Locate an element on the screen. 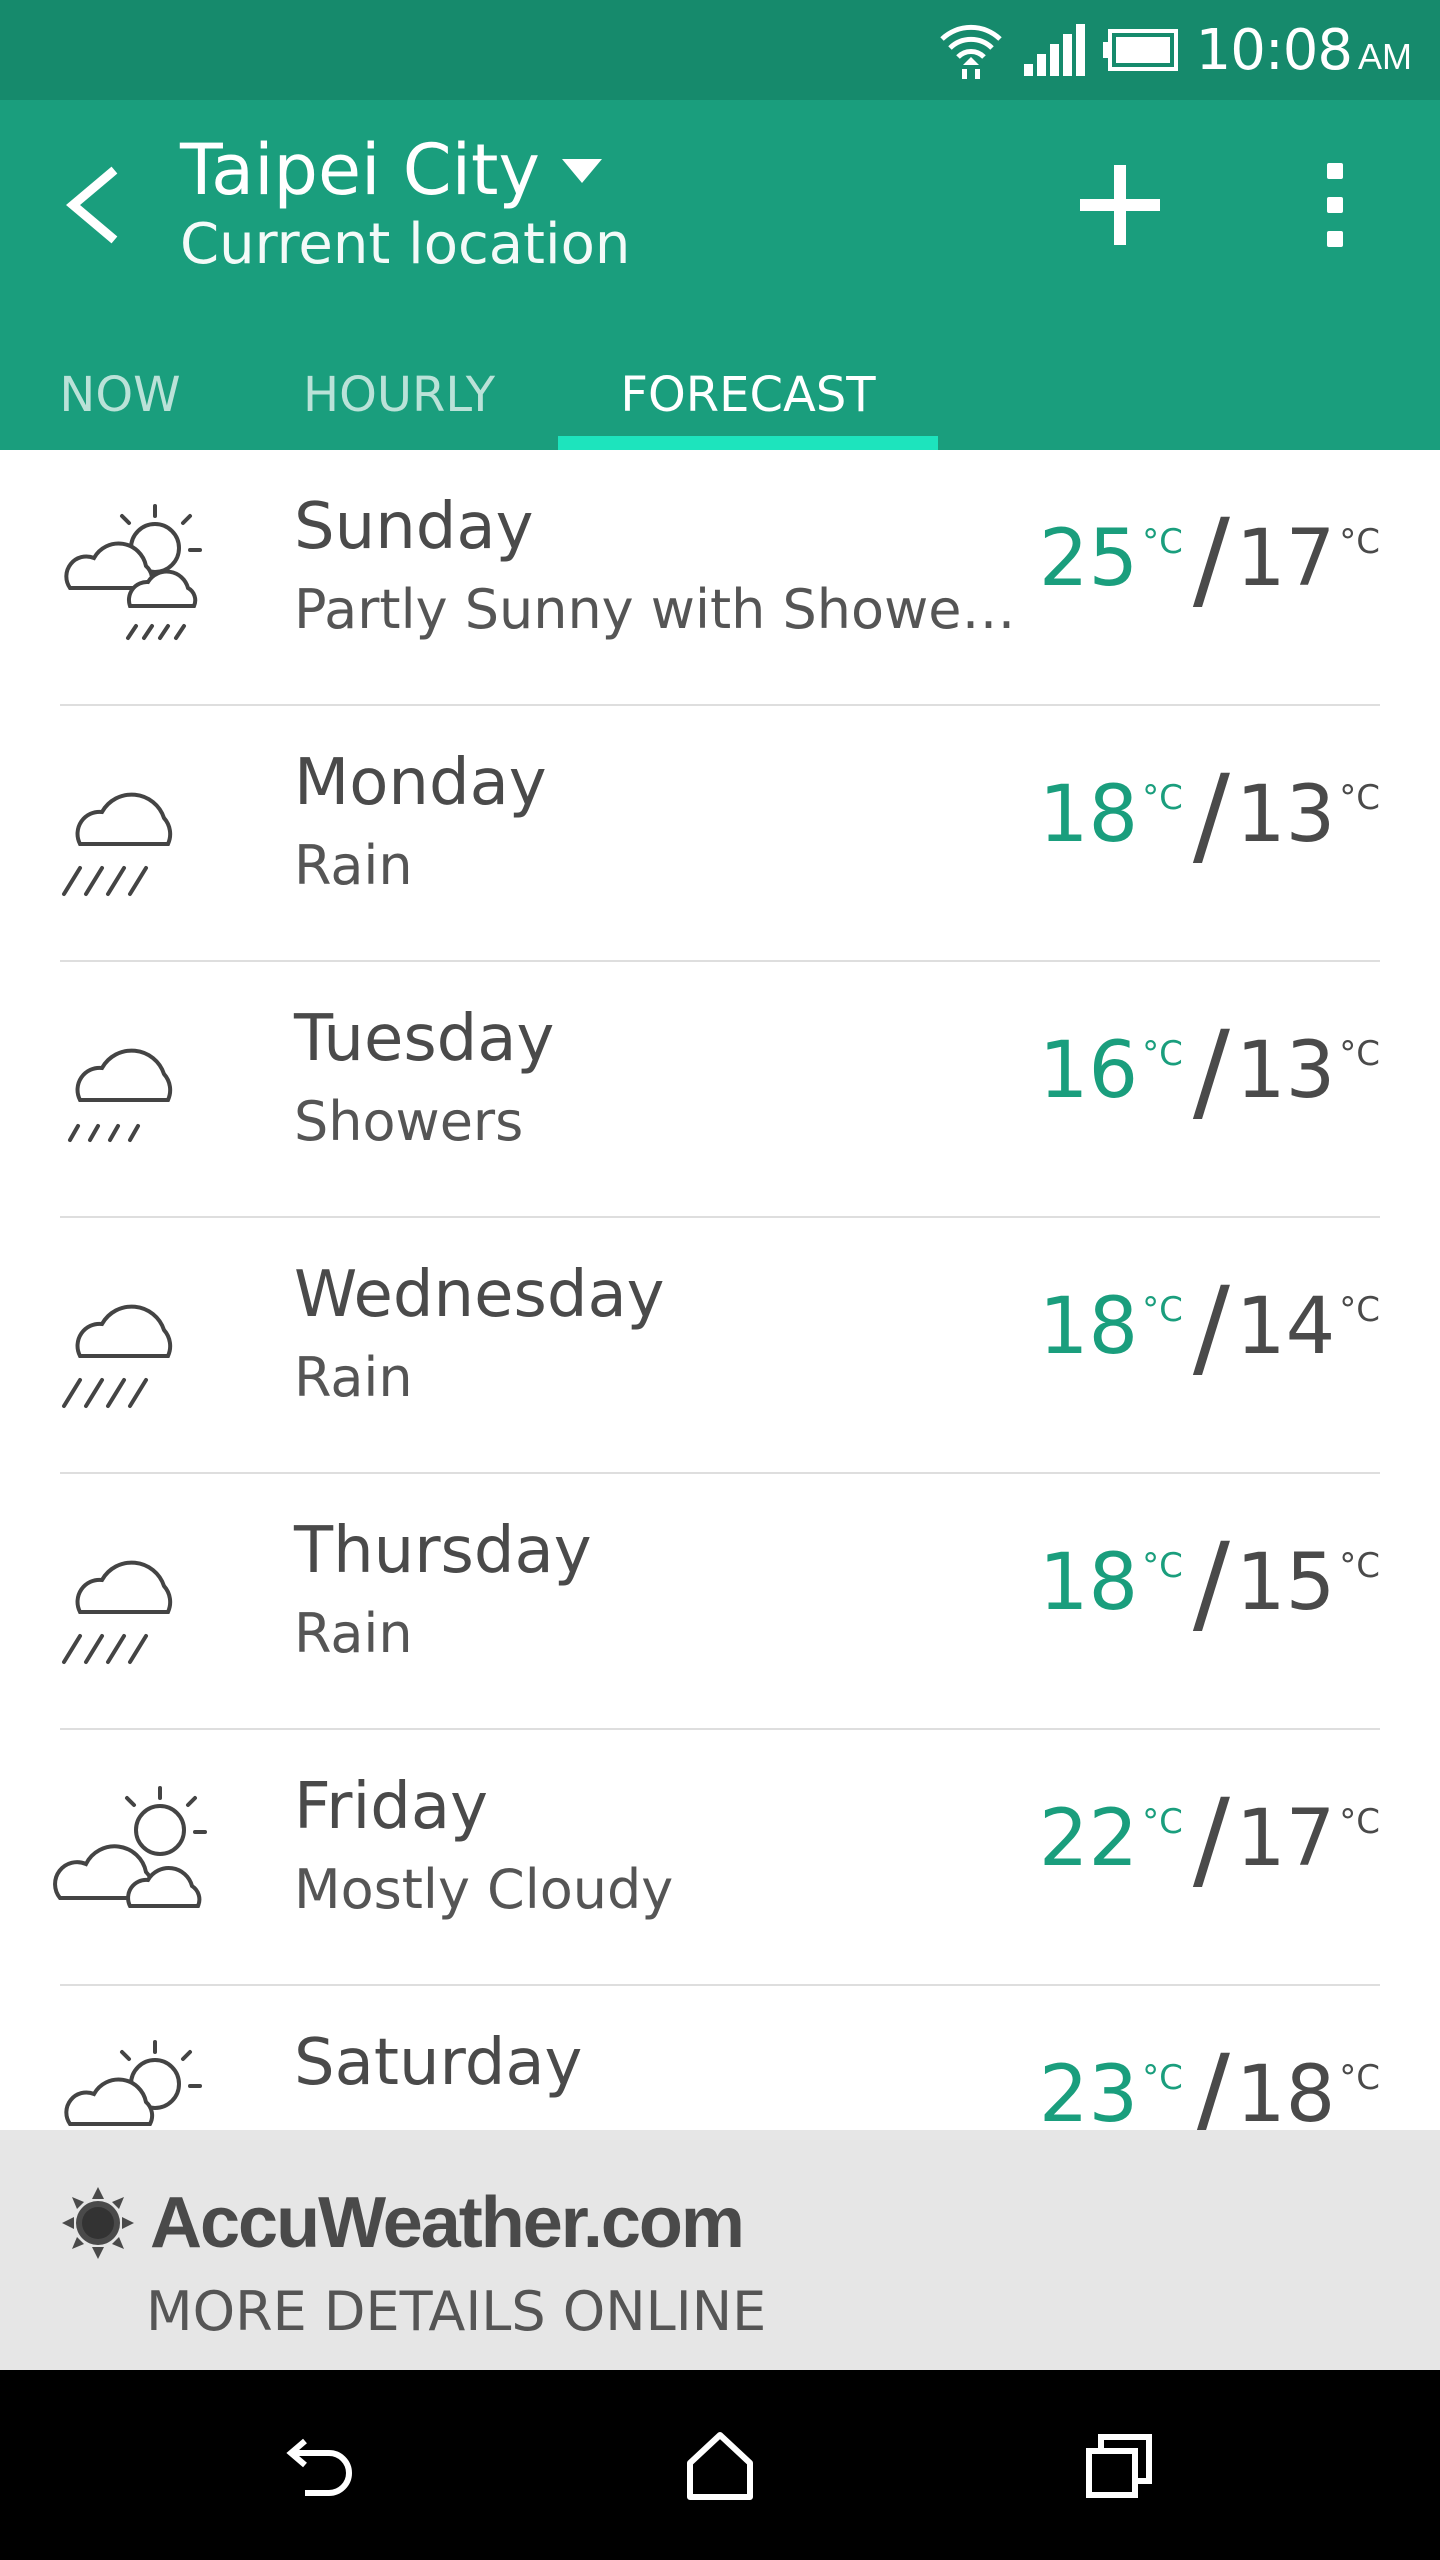 This screenshot has height=2560, width=1440. location-subtitle: Current location is located at coordinates (405, 244).